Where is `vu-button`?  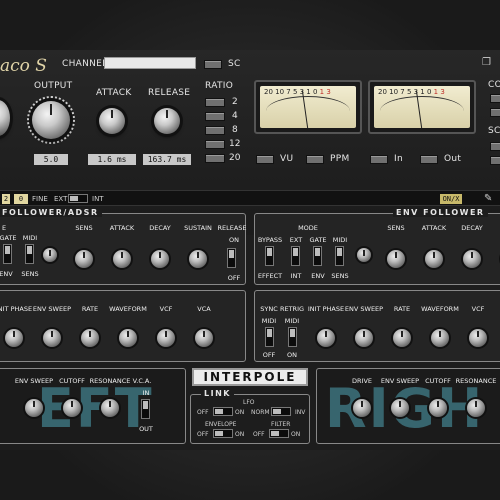
vu-button is located at coordinates (265, 159).